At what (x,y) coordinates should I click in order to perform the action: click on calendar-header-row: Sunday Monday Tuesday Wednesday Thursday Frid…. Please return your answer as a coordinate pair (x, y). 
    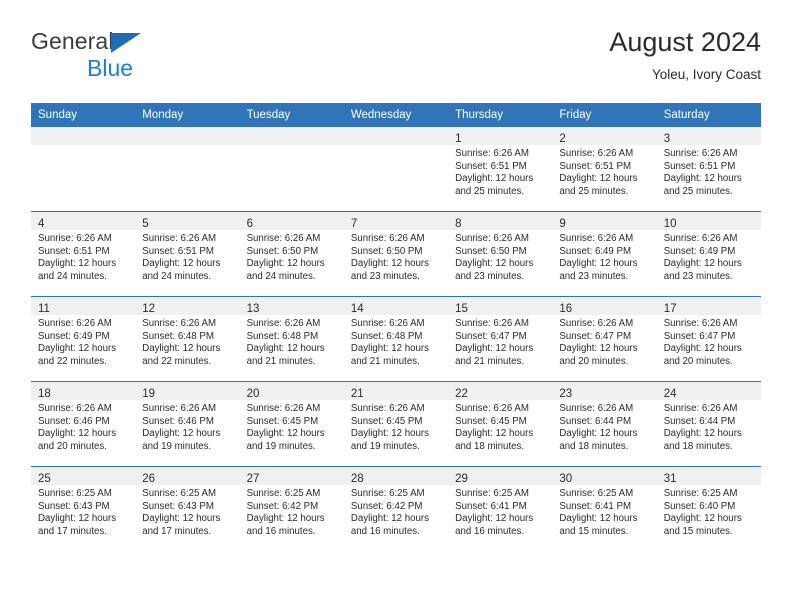
    Looking at the image, I should click on (396, 115).